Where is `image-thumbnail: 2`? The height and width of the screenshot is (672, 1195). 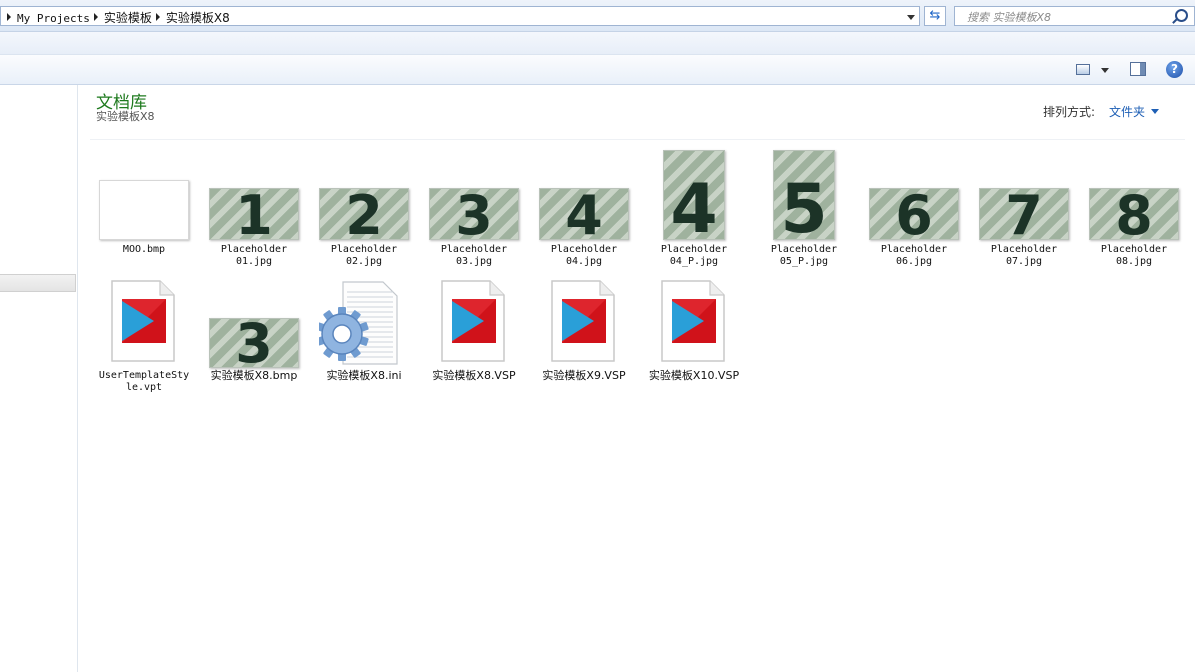 image-thumbnail: 2 is located at coordinates (364, 214).